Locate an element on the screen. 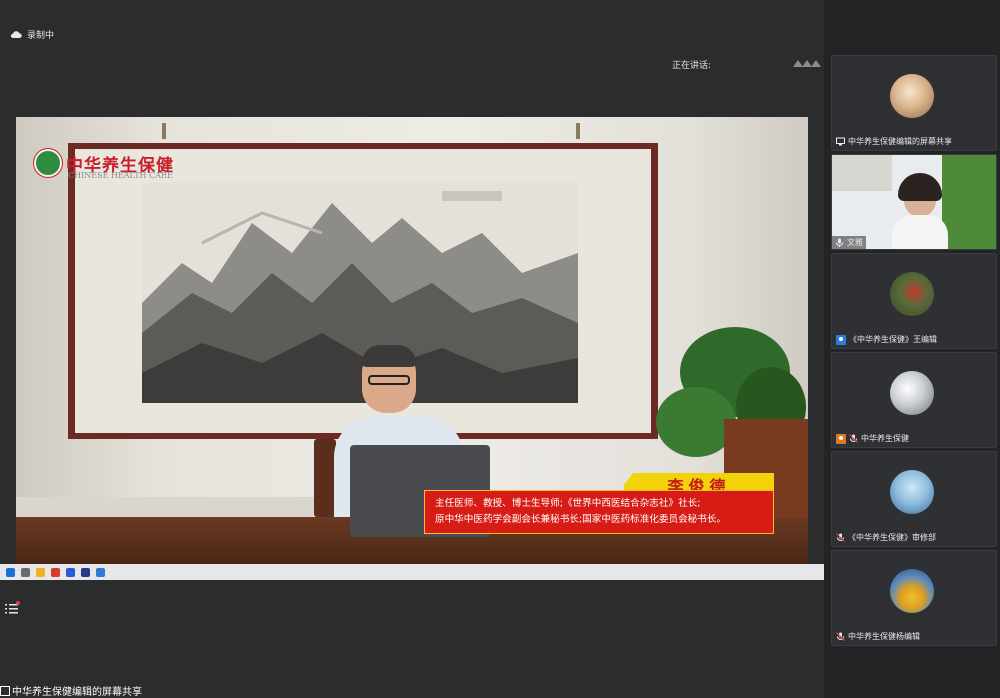  list-icon is located at coordinates (12, 607).